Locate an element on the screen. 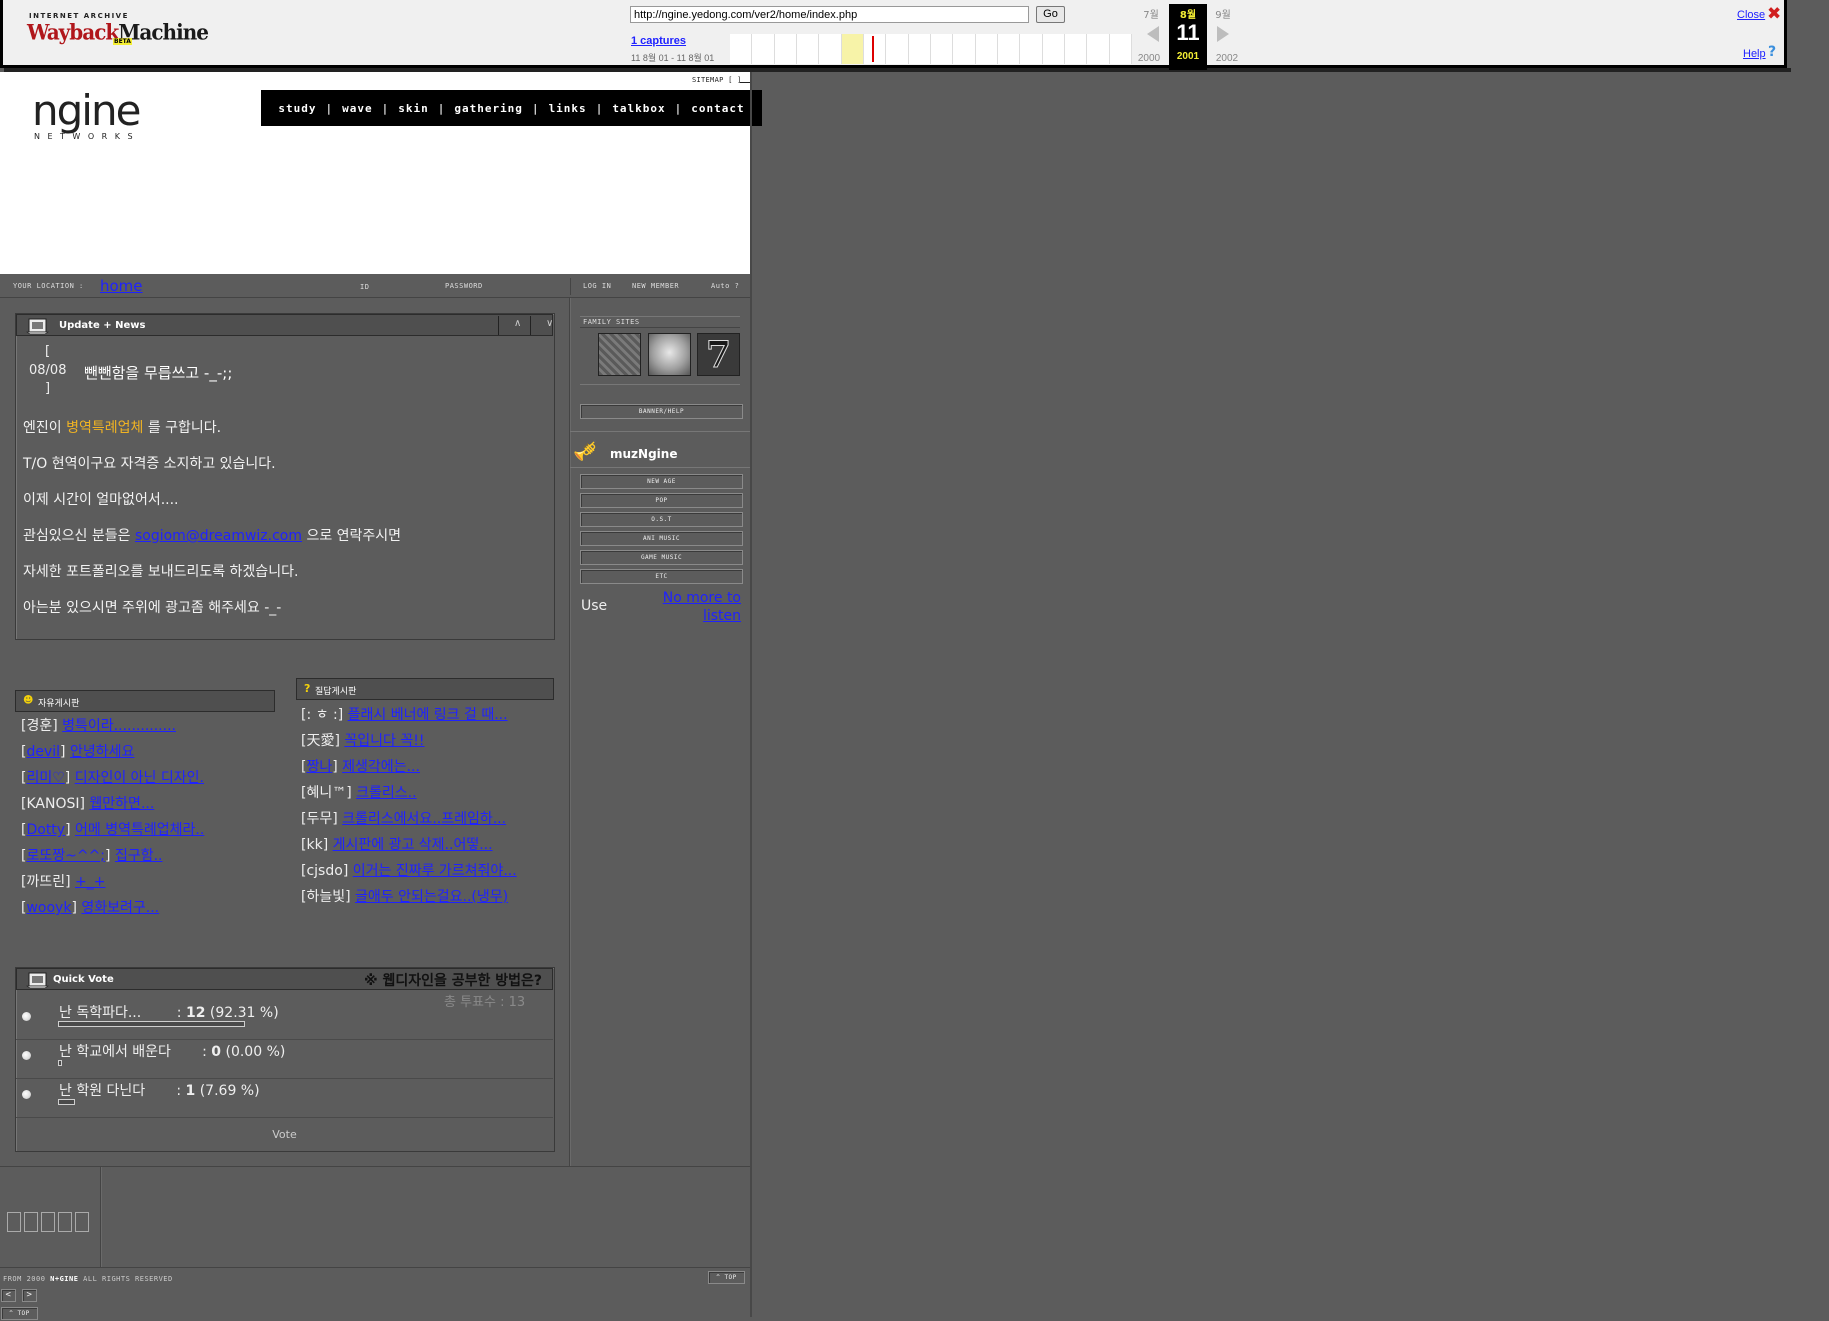 This screenshot has width=1829, height=1321. next-button: > is located at coordinates (29, 1295).